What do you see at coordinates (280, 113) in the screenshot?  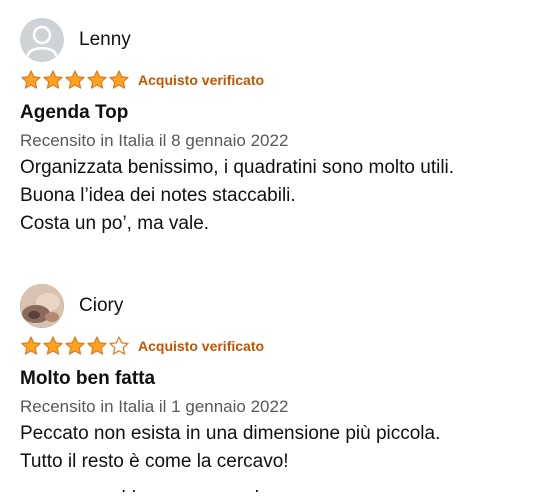 I see `review-title: Agenda Top` at bounding box center [280, 113].